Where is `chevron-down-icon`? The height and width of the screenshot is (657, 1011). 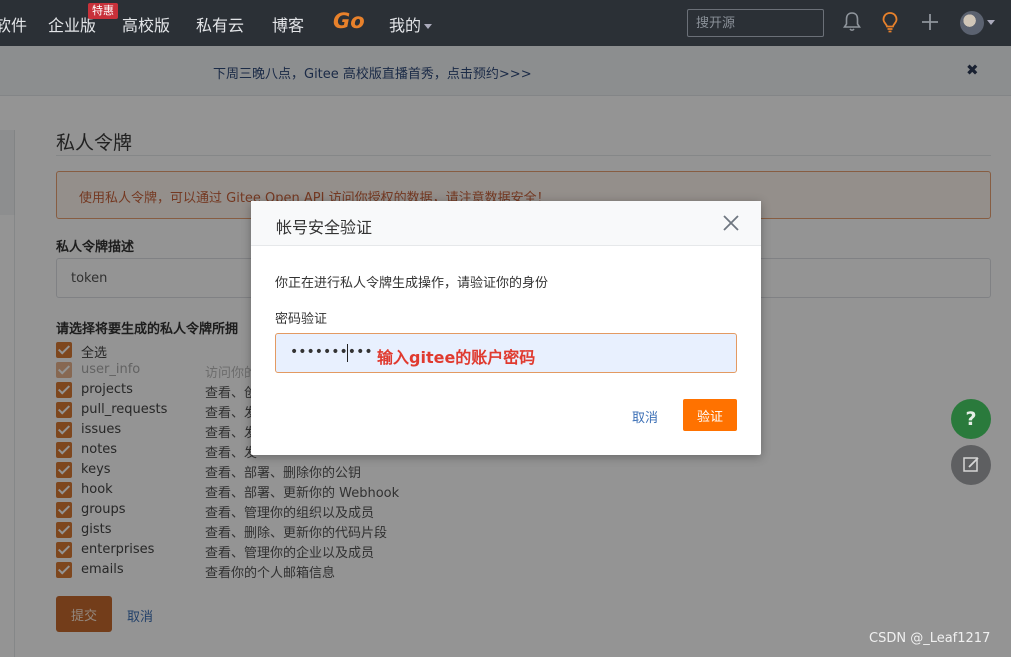 chevron-down-icon is located at coordinates (428, 26).